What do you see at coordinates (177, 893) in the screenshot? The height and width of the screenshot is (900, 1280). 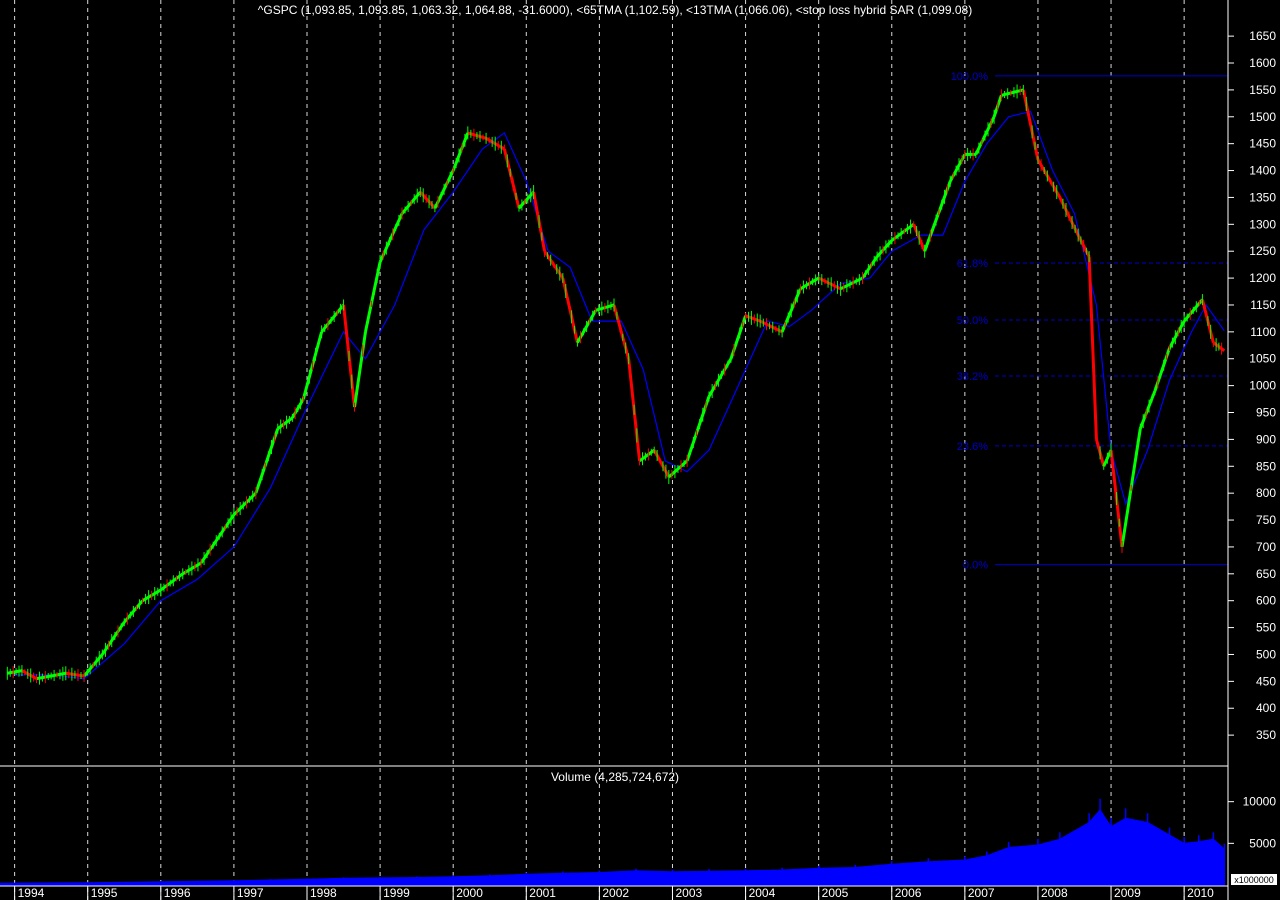 I see `year-label: 1996` at bounding box center [177, 893].